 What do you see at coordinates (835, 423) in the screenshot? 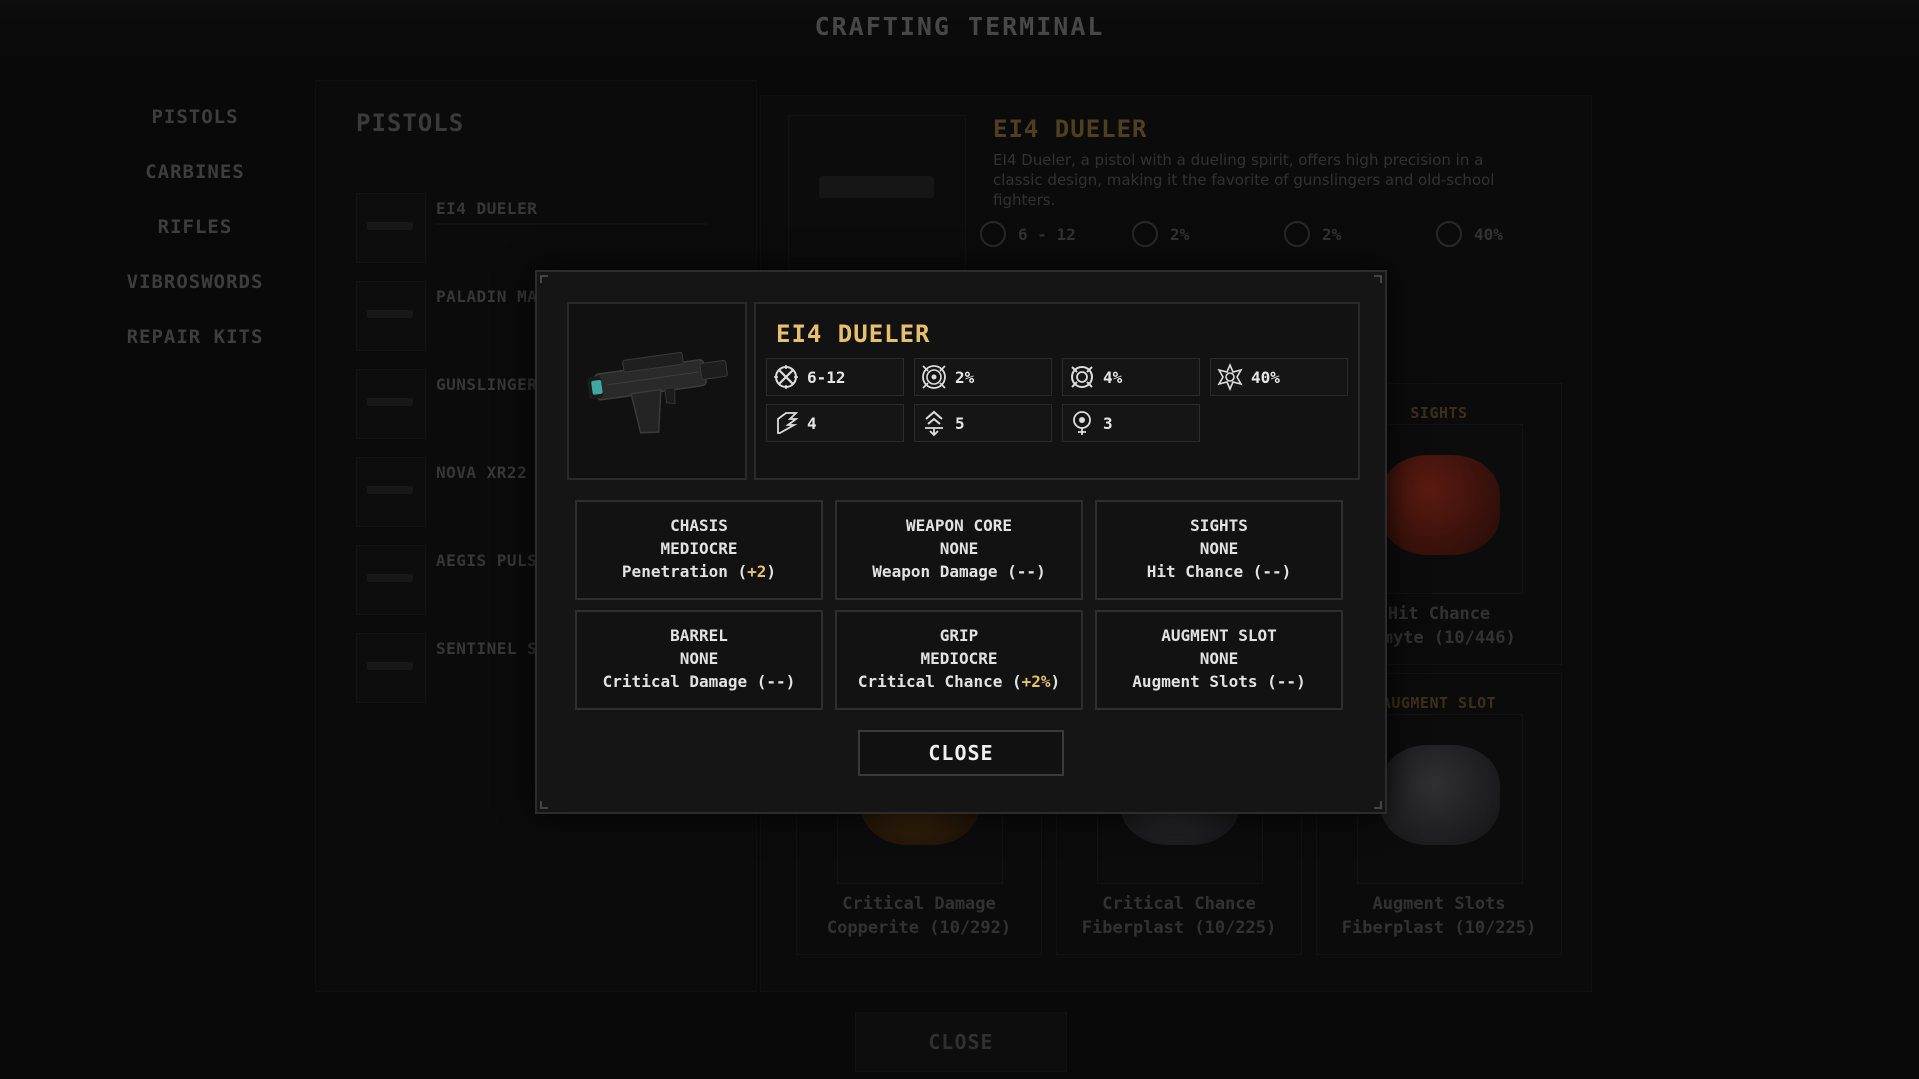
I see `stat-penetration: 4` at bounding box center [835, 423].